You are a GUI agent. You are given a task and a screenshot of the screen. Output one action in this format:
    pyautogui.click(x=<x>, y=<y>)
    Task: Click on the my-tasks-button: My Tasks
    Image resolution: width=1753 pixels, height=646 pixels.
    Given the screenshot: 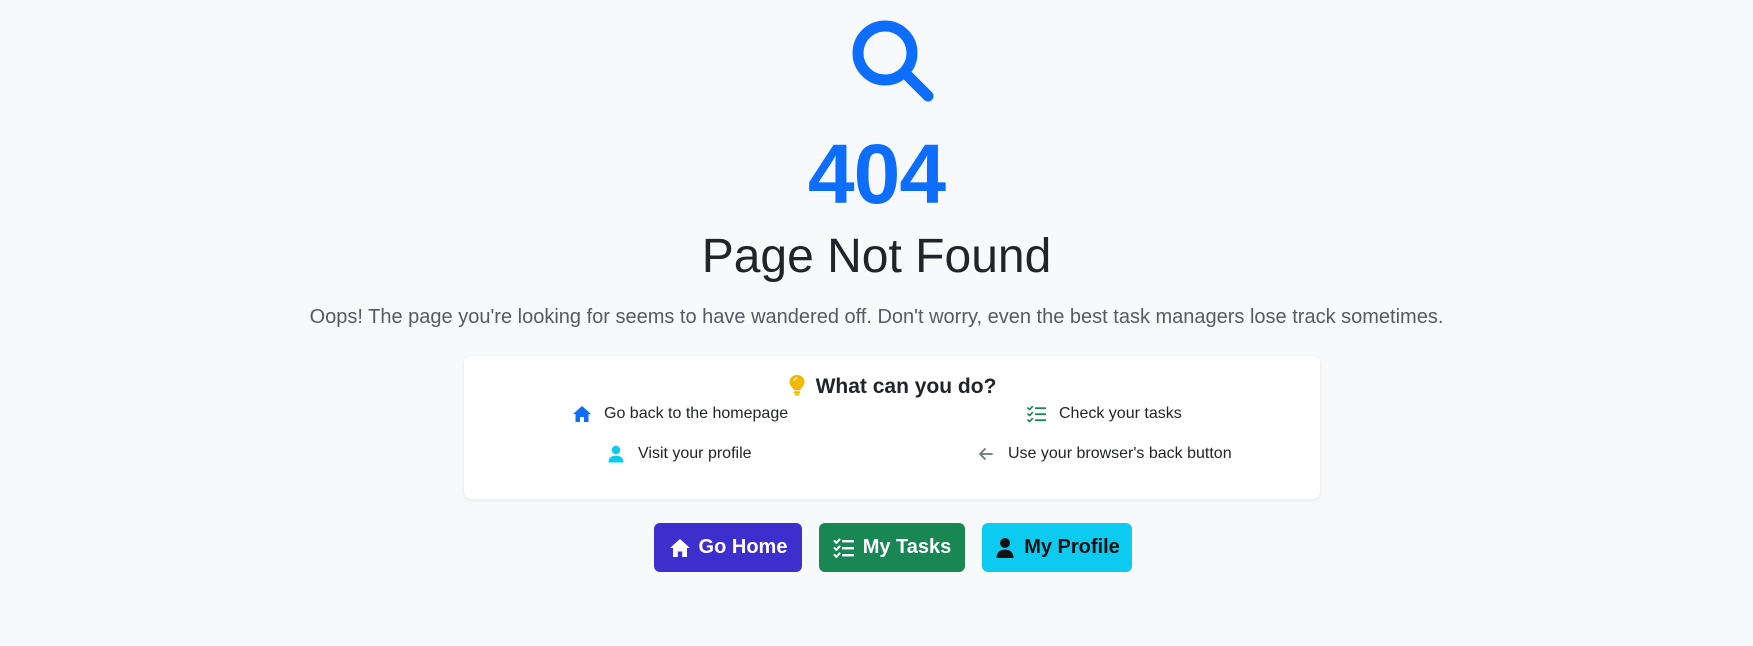 What is the action you would take?
    pyautogui.click(x=892, y=547)
    